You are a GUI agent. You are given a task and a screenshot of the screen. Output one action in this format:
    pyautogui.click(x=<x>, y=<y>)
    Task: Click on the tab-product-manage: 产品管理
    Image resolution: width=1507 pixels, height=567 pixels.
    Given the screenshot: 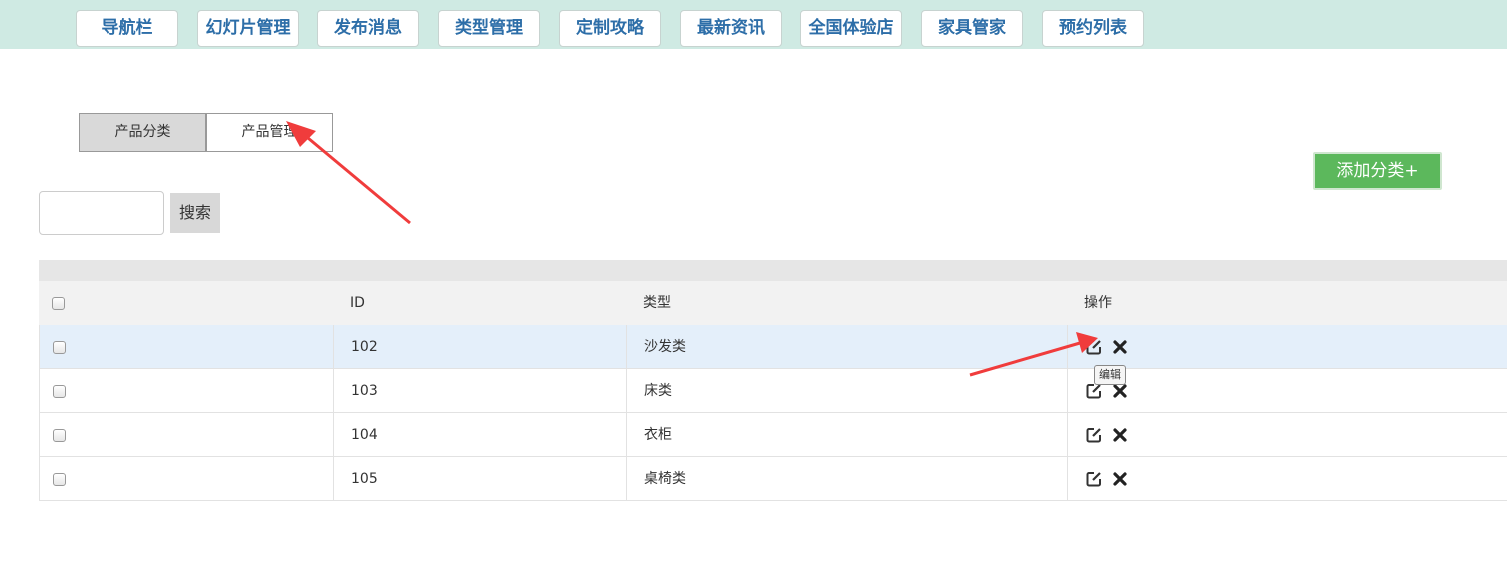 What is the action you would take?
    pyautogui.click(x=269, y=132)
    